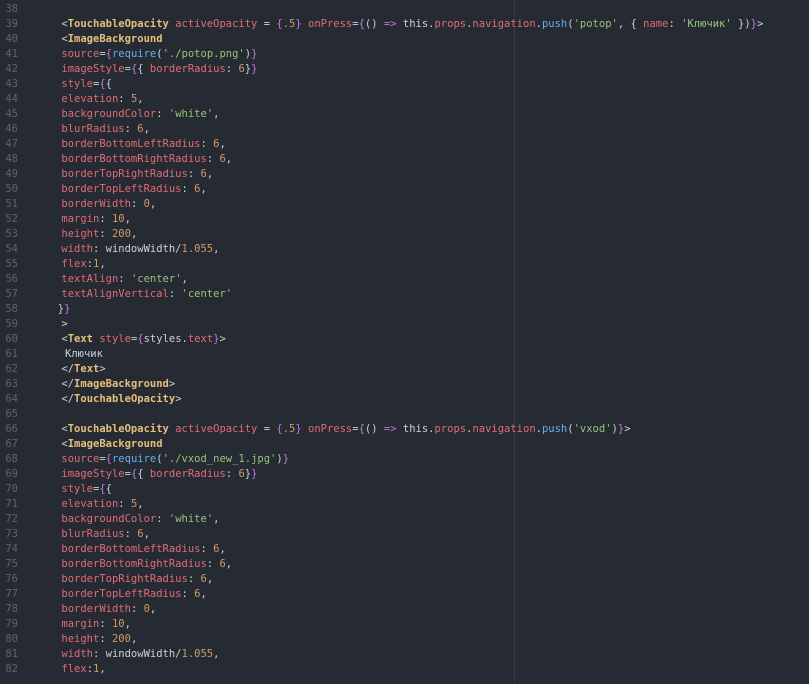 The width and height of the screenshot is (809, 684). Describe the element at coordinates (191, 519) in the screenshot. I see `code-token: 'white'` at that location.